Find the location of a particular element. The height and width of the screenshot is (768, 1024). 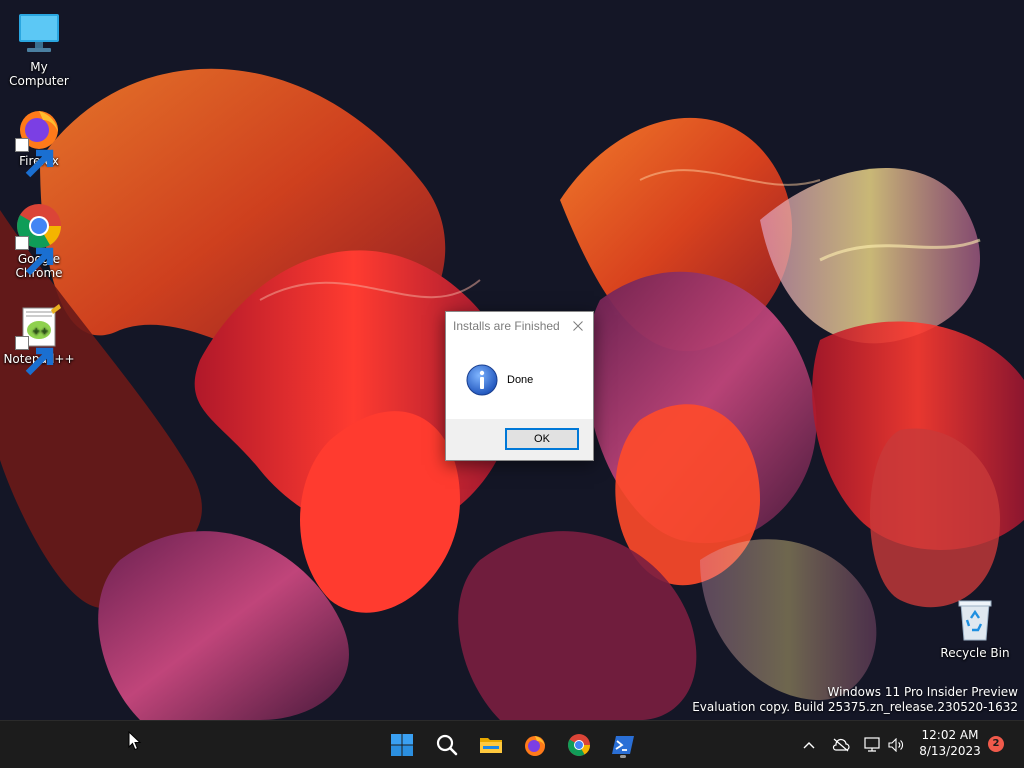

desktop-icon-firefox: Firefox is located at coordinates (39, 141).